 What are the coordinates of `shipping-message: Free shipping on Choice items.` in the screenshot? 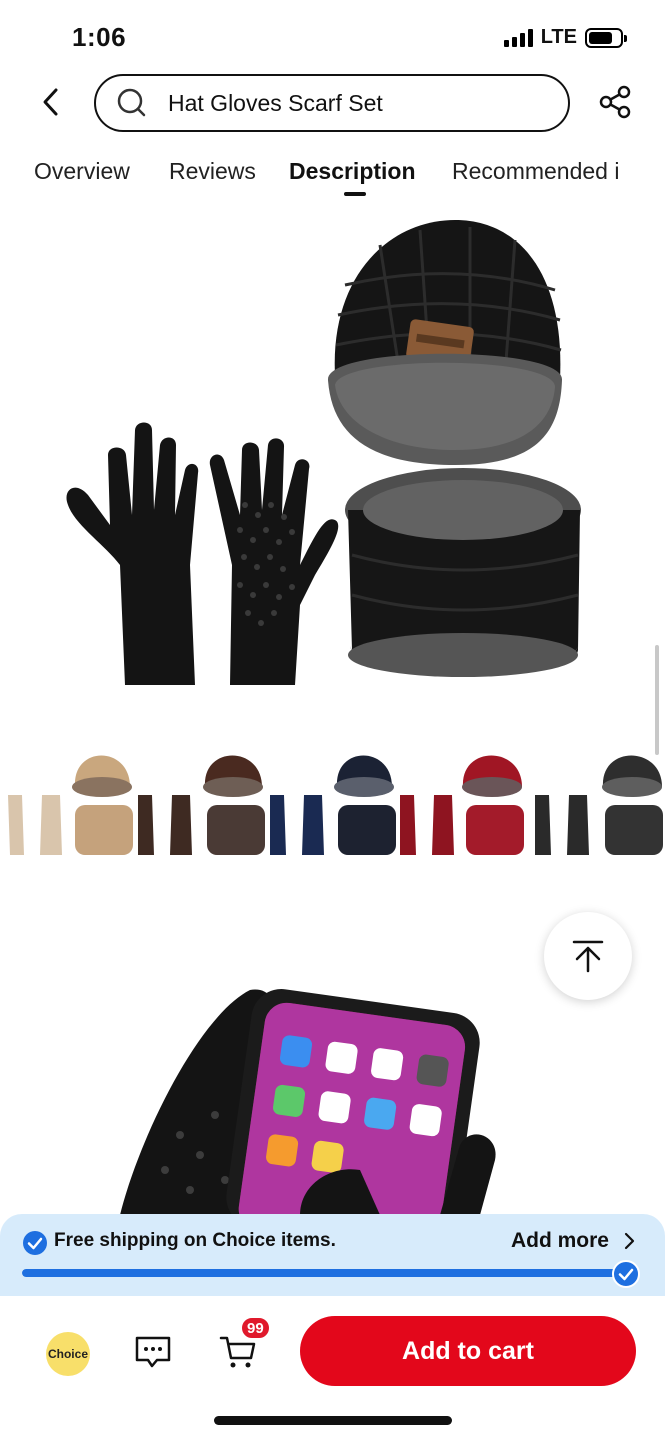 It's located at (195, 1241).